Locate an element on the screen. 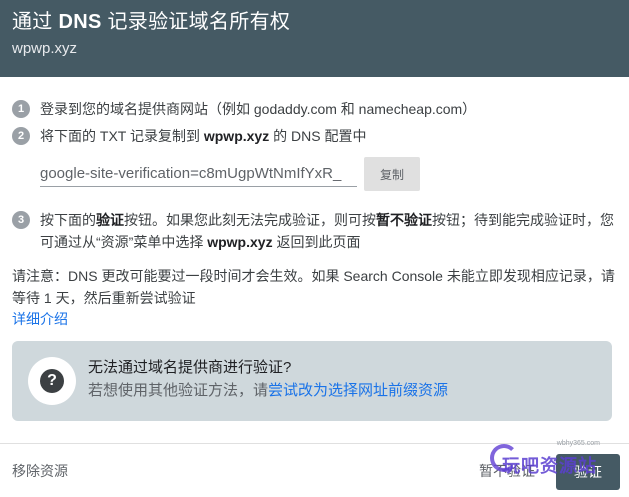  copy-button: 复制 is located at coordinates (392, 174).